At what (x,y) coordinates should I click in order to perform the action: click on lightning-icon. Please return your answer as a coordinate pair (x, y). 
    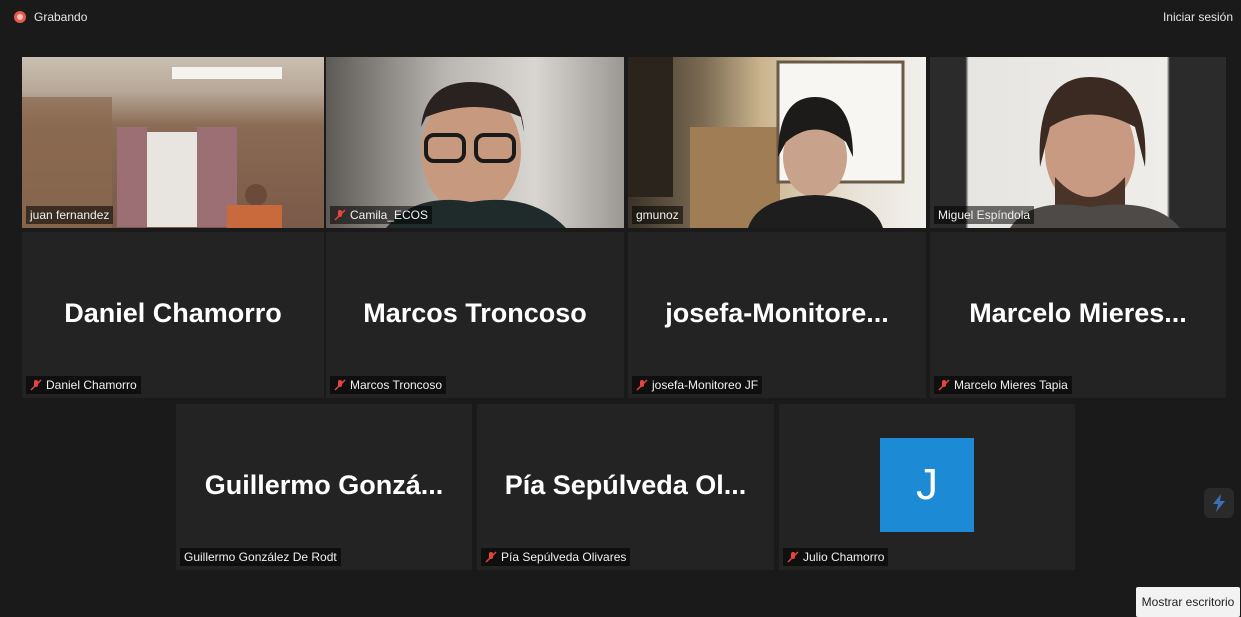
    Looking at the image, I should click on (1219, 503).